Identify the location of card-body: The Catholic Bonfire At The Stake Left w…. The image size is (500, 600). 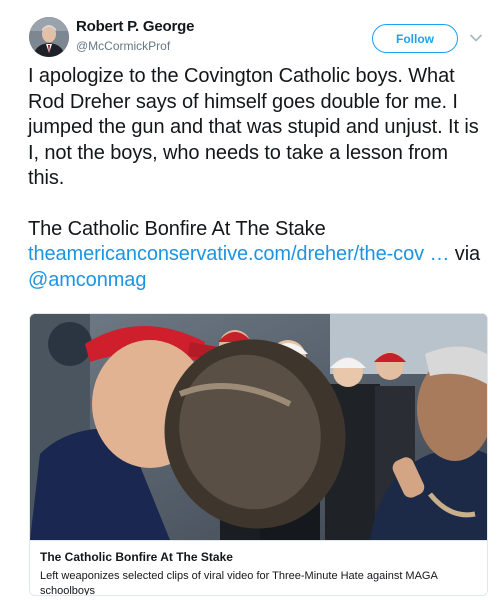
(258, 568).